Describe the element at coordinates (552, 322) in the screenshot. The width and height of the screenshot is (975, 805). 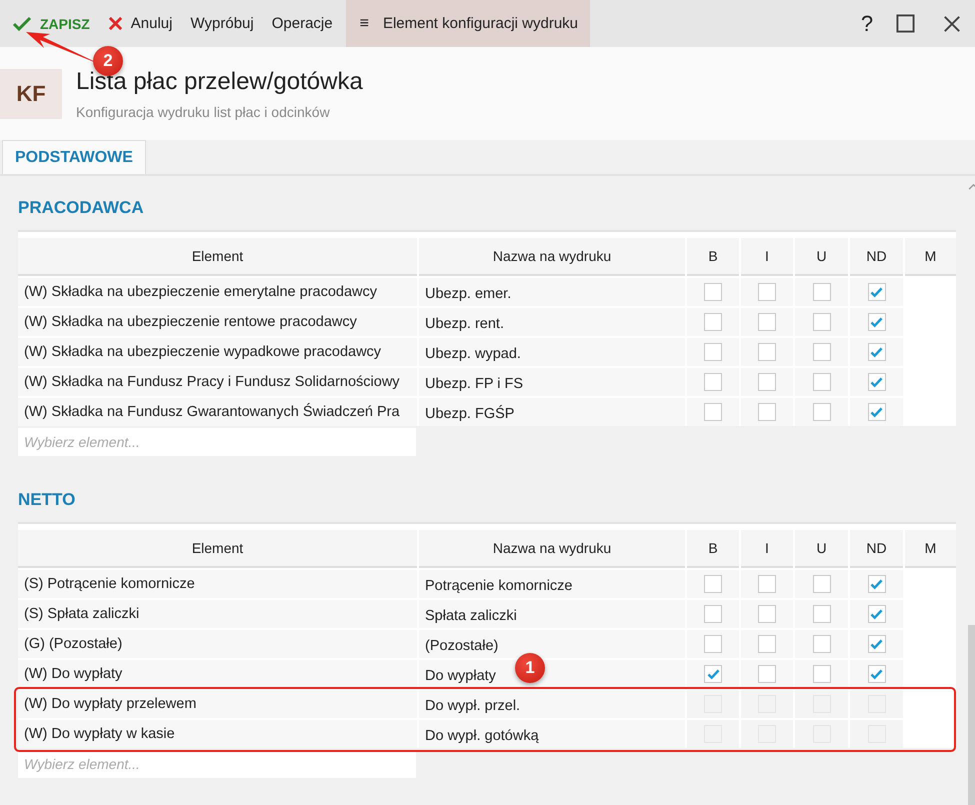
I see `table-cell: Ubezp. rent.` at that location.